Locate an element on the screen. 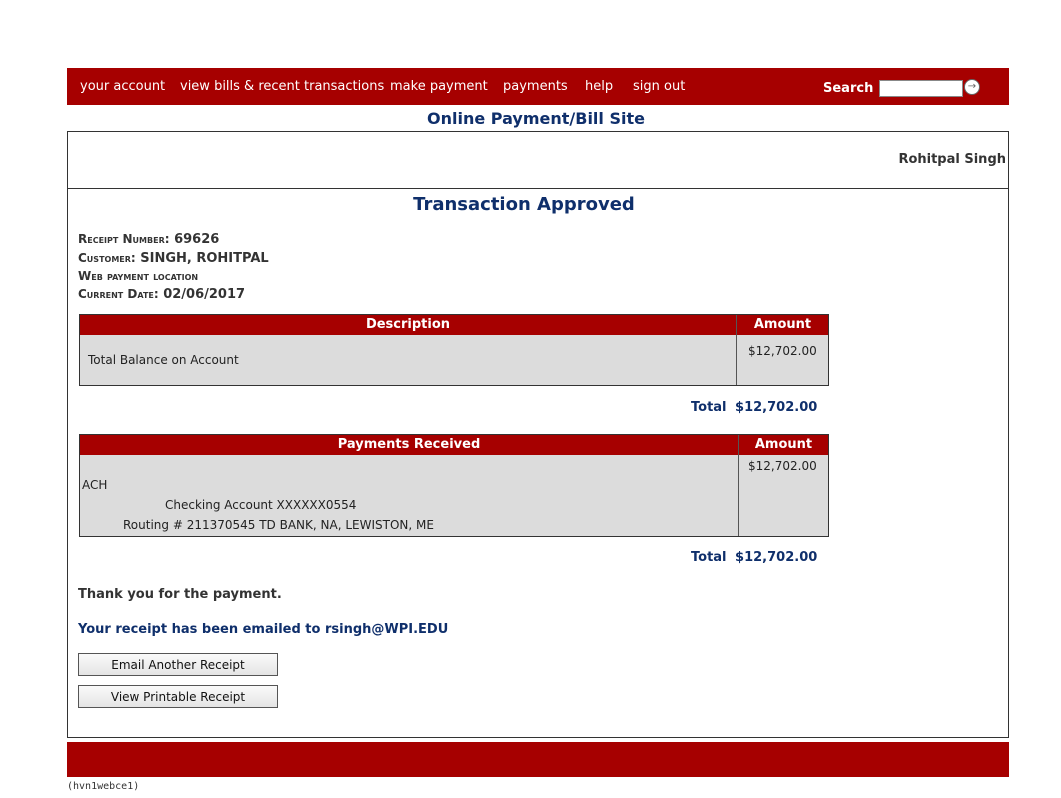  nav-make-payment: make payment is located at coordinates (439, 86).